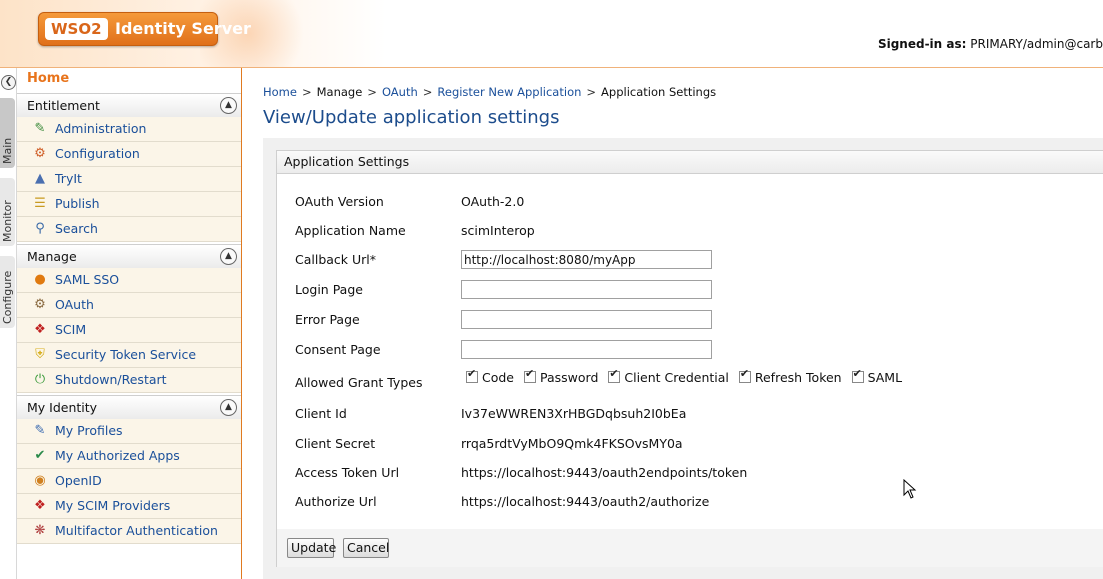 This screenshot has height=579, width=1103. Describe the element at coordinates (40, 304) in the screenshot. I see `oauth-icon: ⚙` at that location.